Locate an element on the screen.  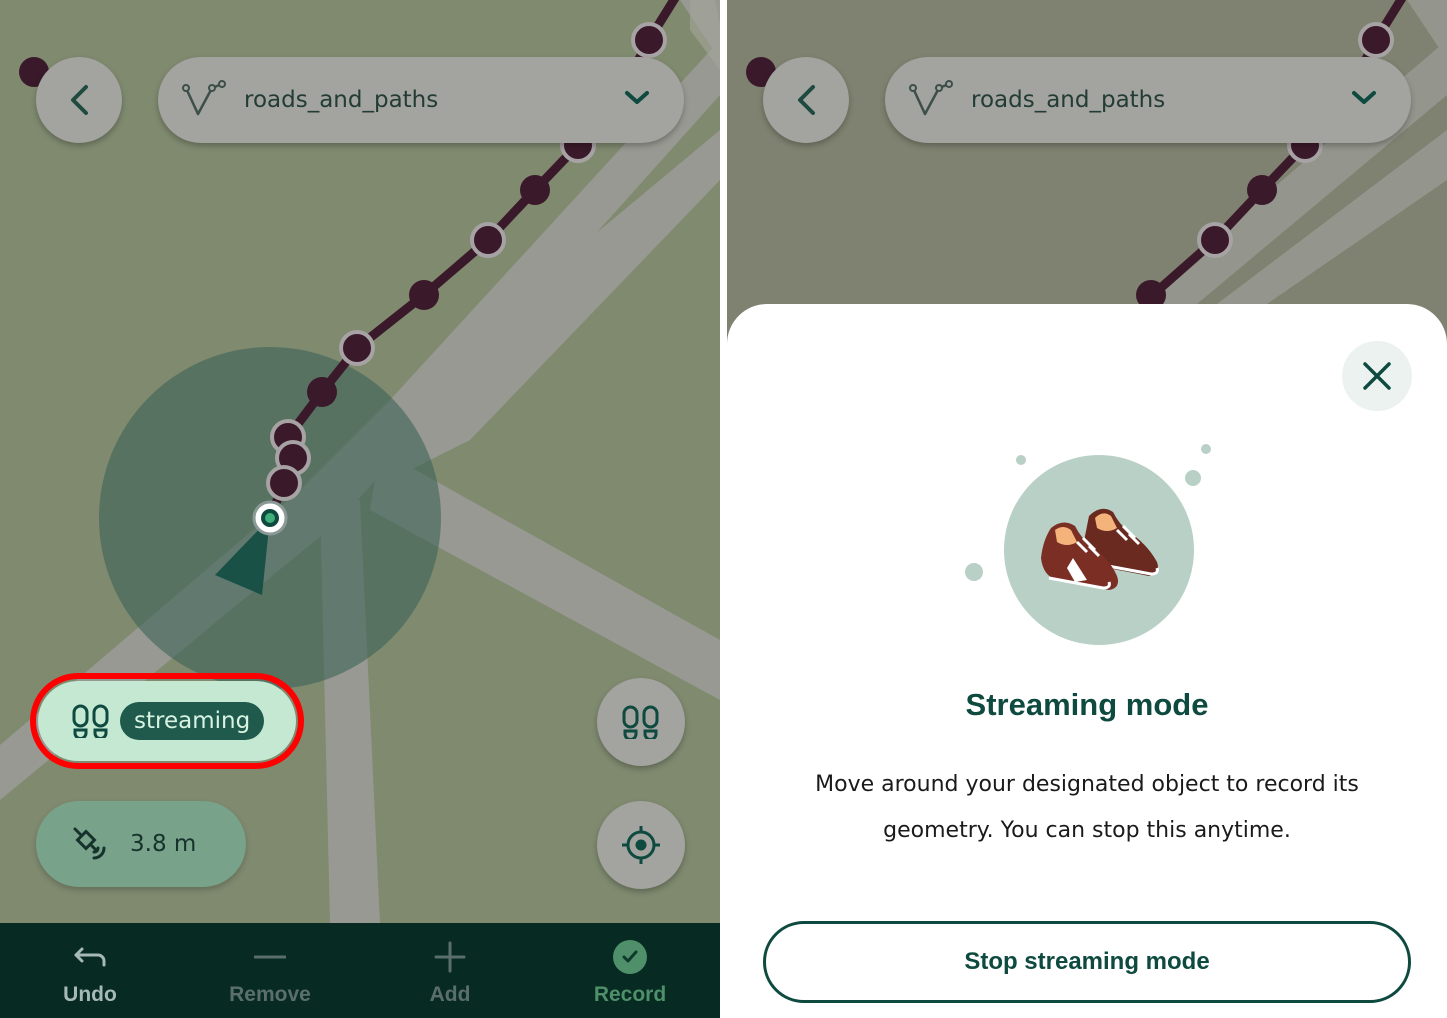
streaming-mode-button: streaming is located at coordinates (167, 721).